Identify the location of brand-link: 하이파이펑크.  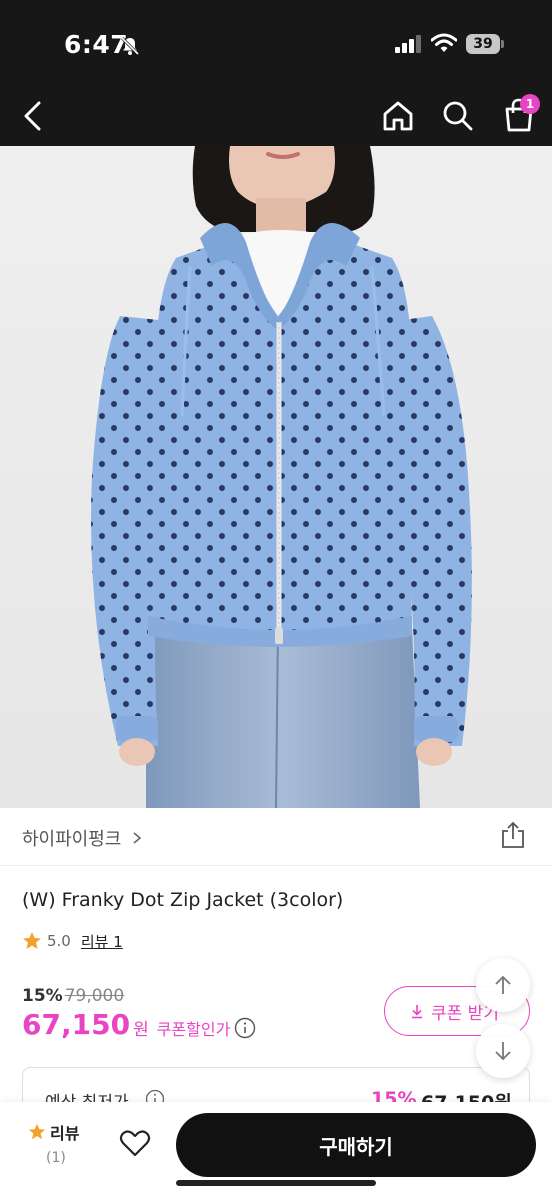
(82, 838).